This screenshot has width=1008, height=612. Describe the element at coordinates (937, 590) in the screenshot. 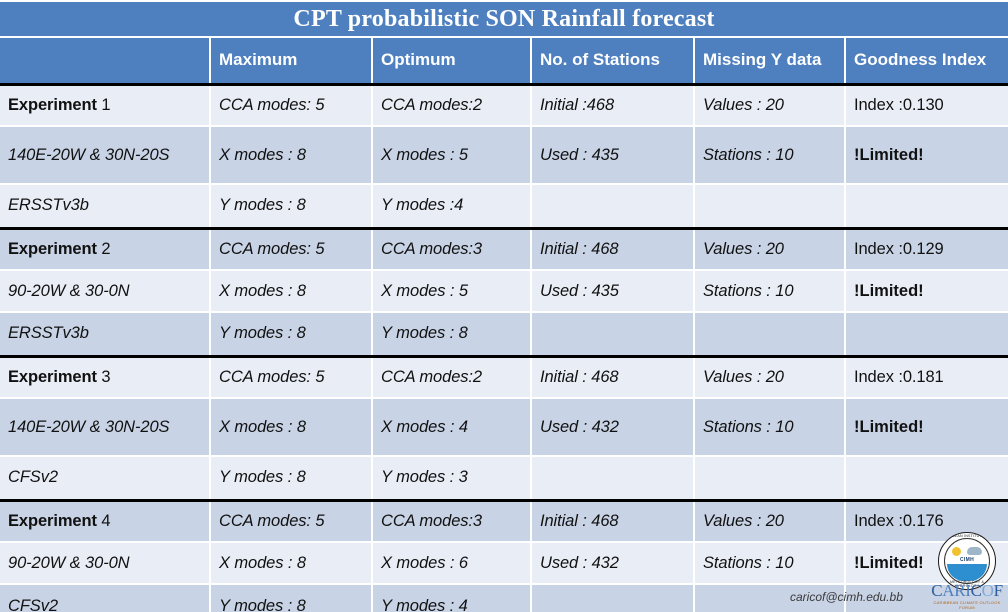

I see `caricof-letter-c1: C` at that location.